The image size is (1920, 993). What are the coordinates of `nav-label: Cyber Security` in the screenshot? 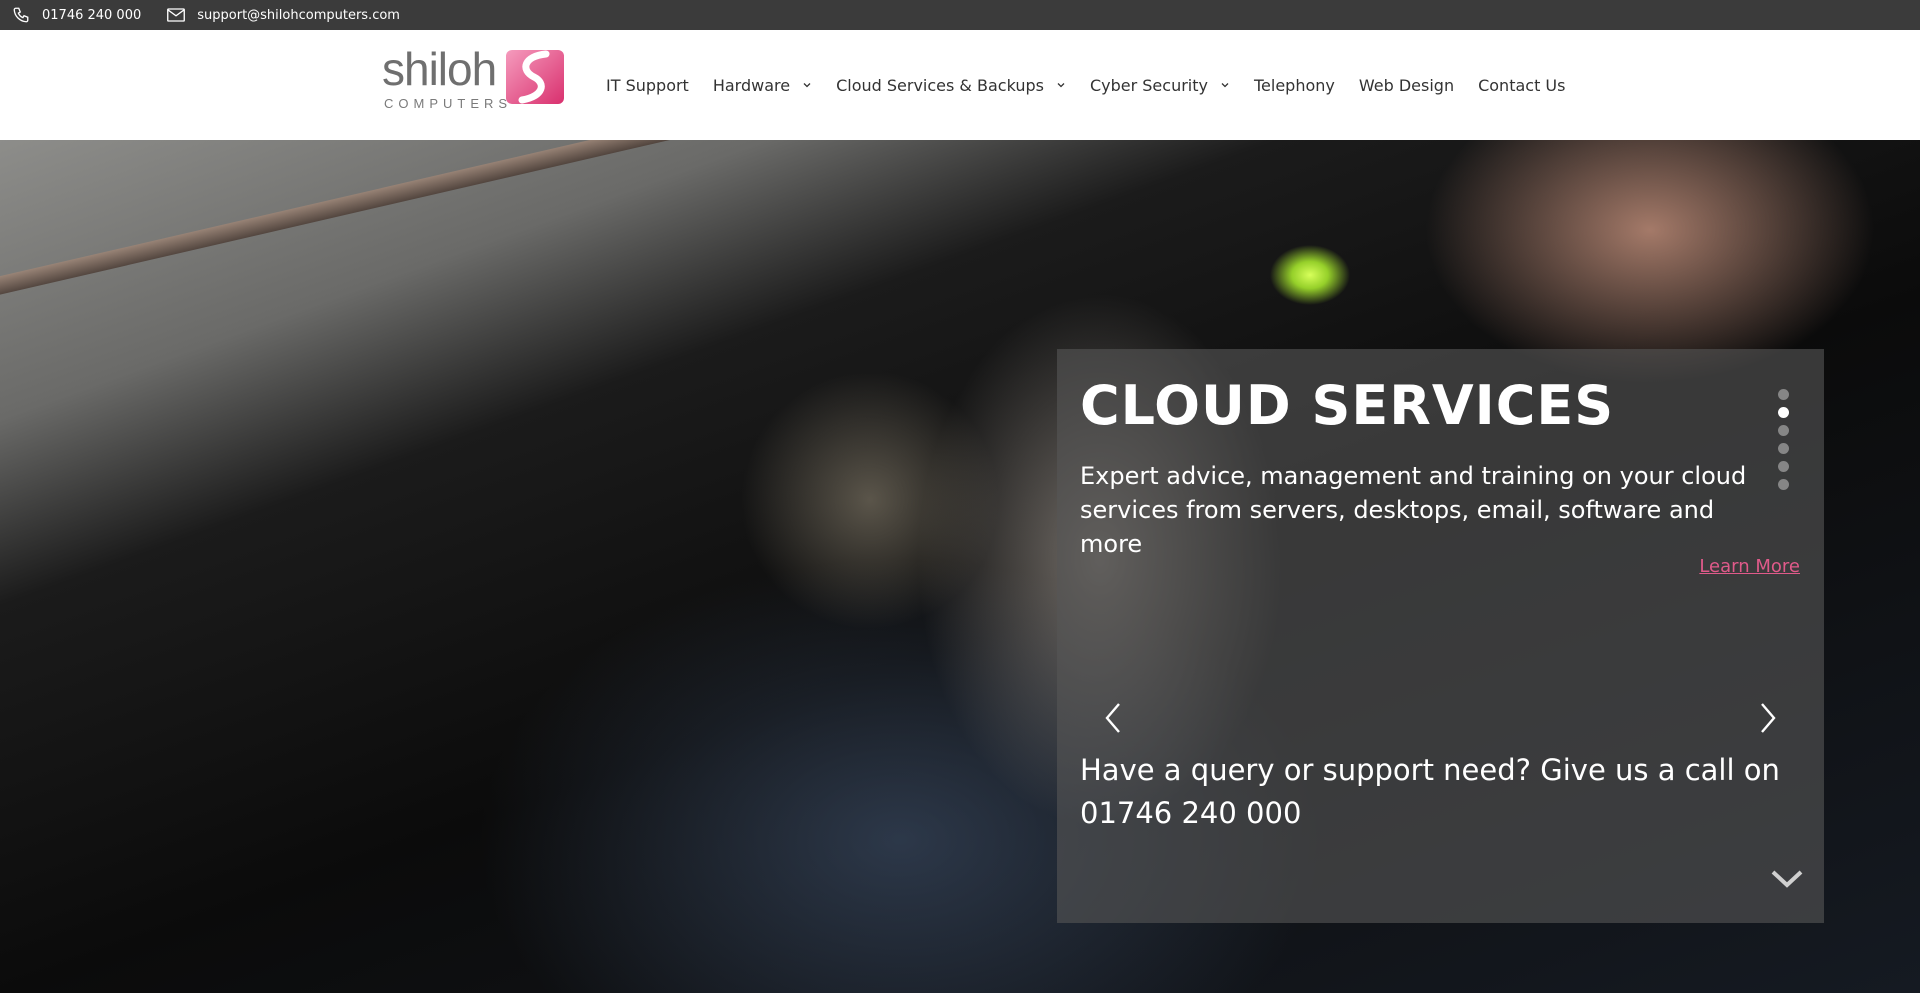 It's located at (1148, 85).